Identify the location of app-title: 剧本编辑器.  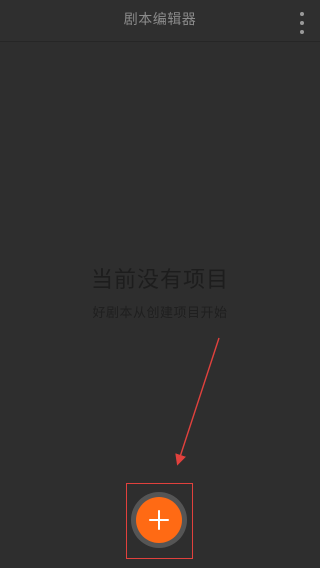
(160, 20).